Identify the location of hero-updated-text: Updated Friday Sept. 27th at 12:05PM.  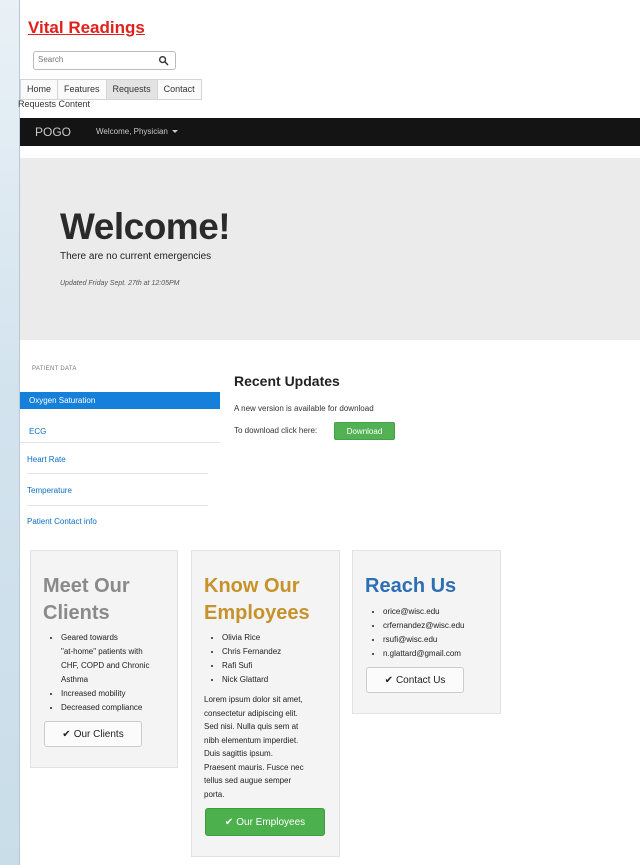
(120, 283).